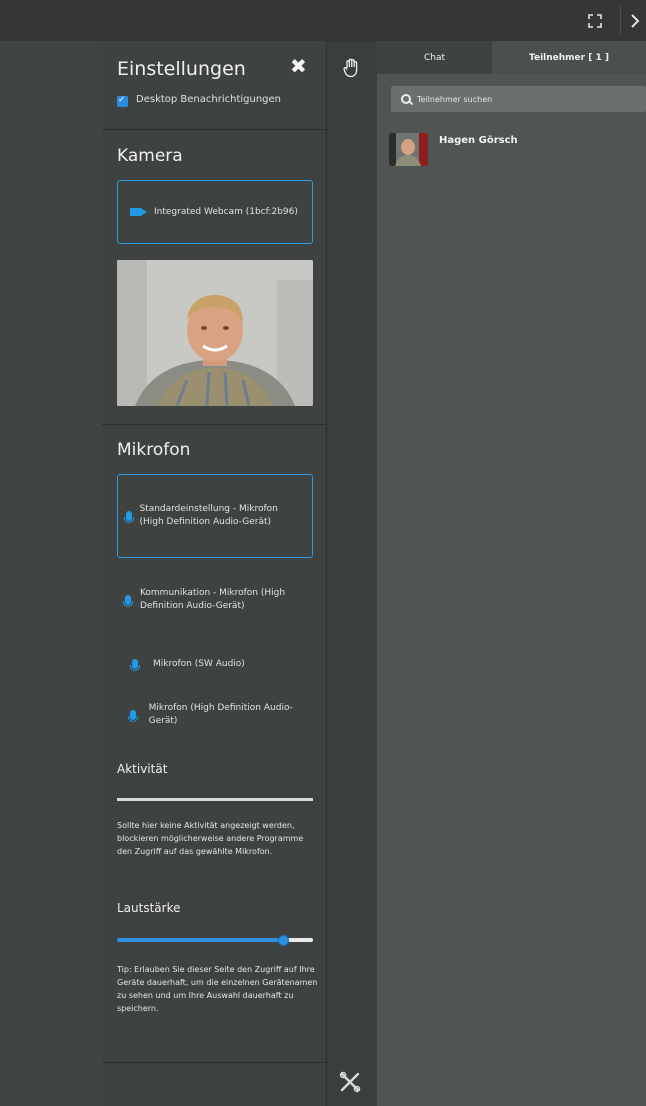  Describe the element at coordinates (214, 1062) in the screenshot. I see `panel-footer-divider` at that location.